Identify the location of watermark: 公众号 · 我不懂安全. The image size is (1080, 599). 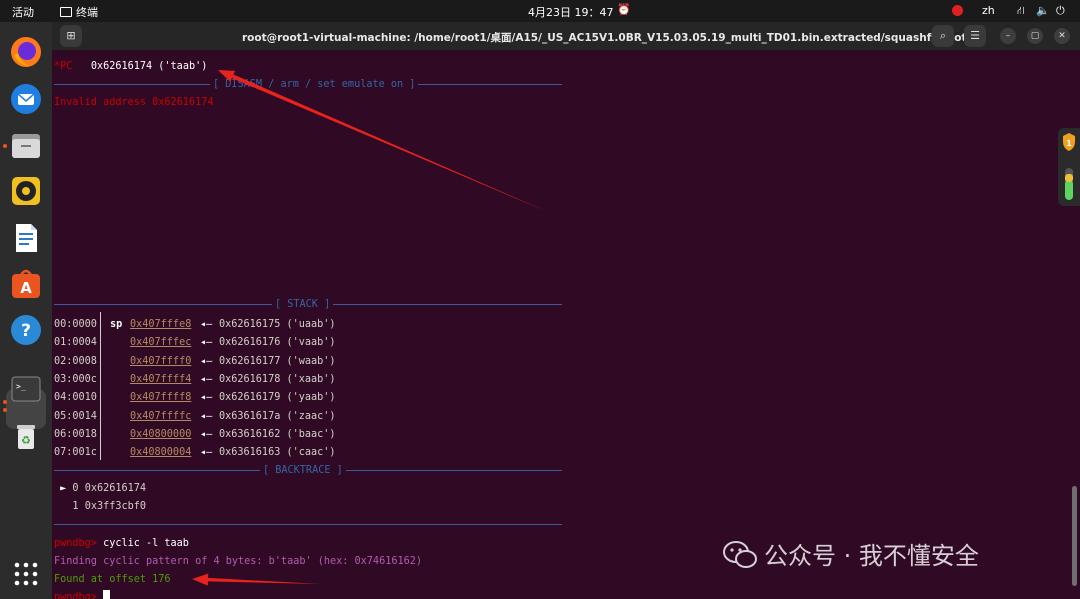
(850, 553).